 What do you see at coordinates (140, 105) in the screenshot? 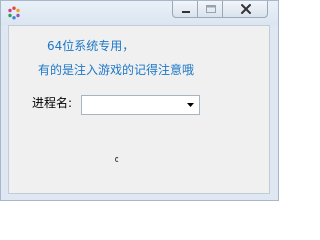
I see `process-name-dropdown` at bounding box center [140, 105].